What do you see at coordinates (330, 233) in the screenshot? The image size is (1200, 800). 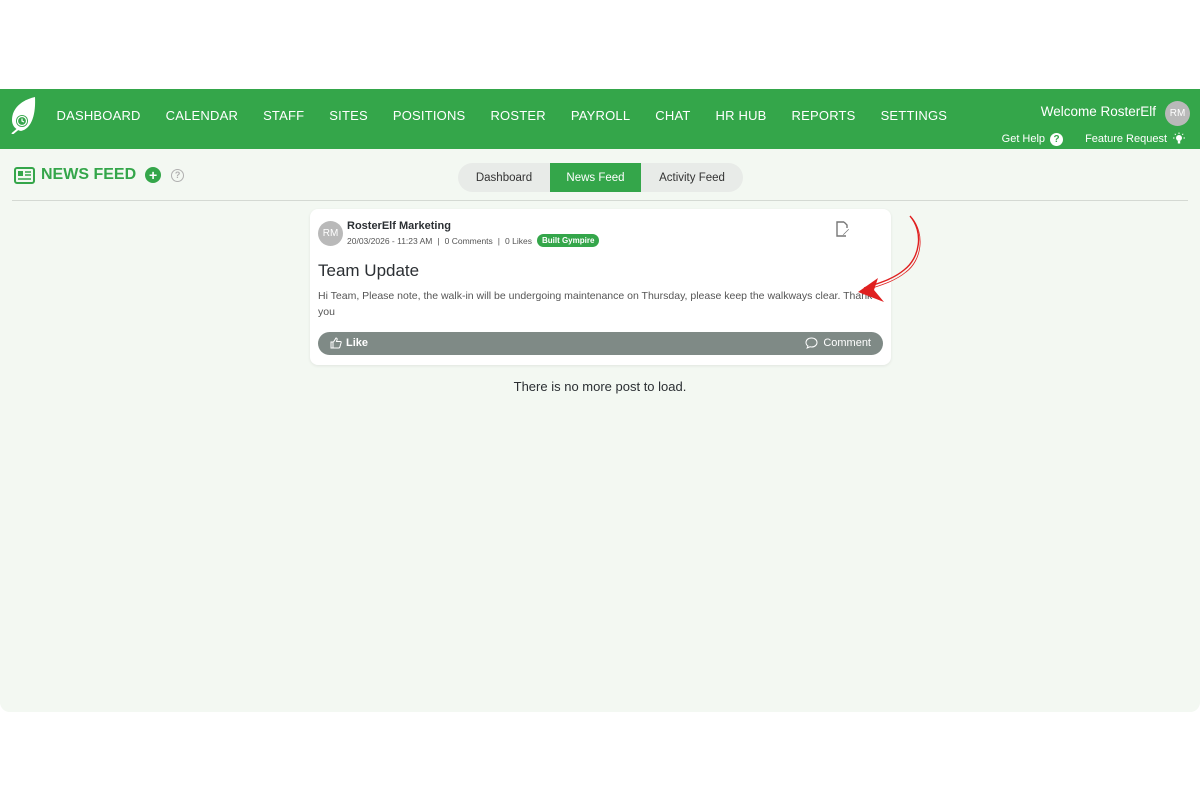 I see `post-author-avatar: RM` at bounding box center [330, 233].